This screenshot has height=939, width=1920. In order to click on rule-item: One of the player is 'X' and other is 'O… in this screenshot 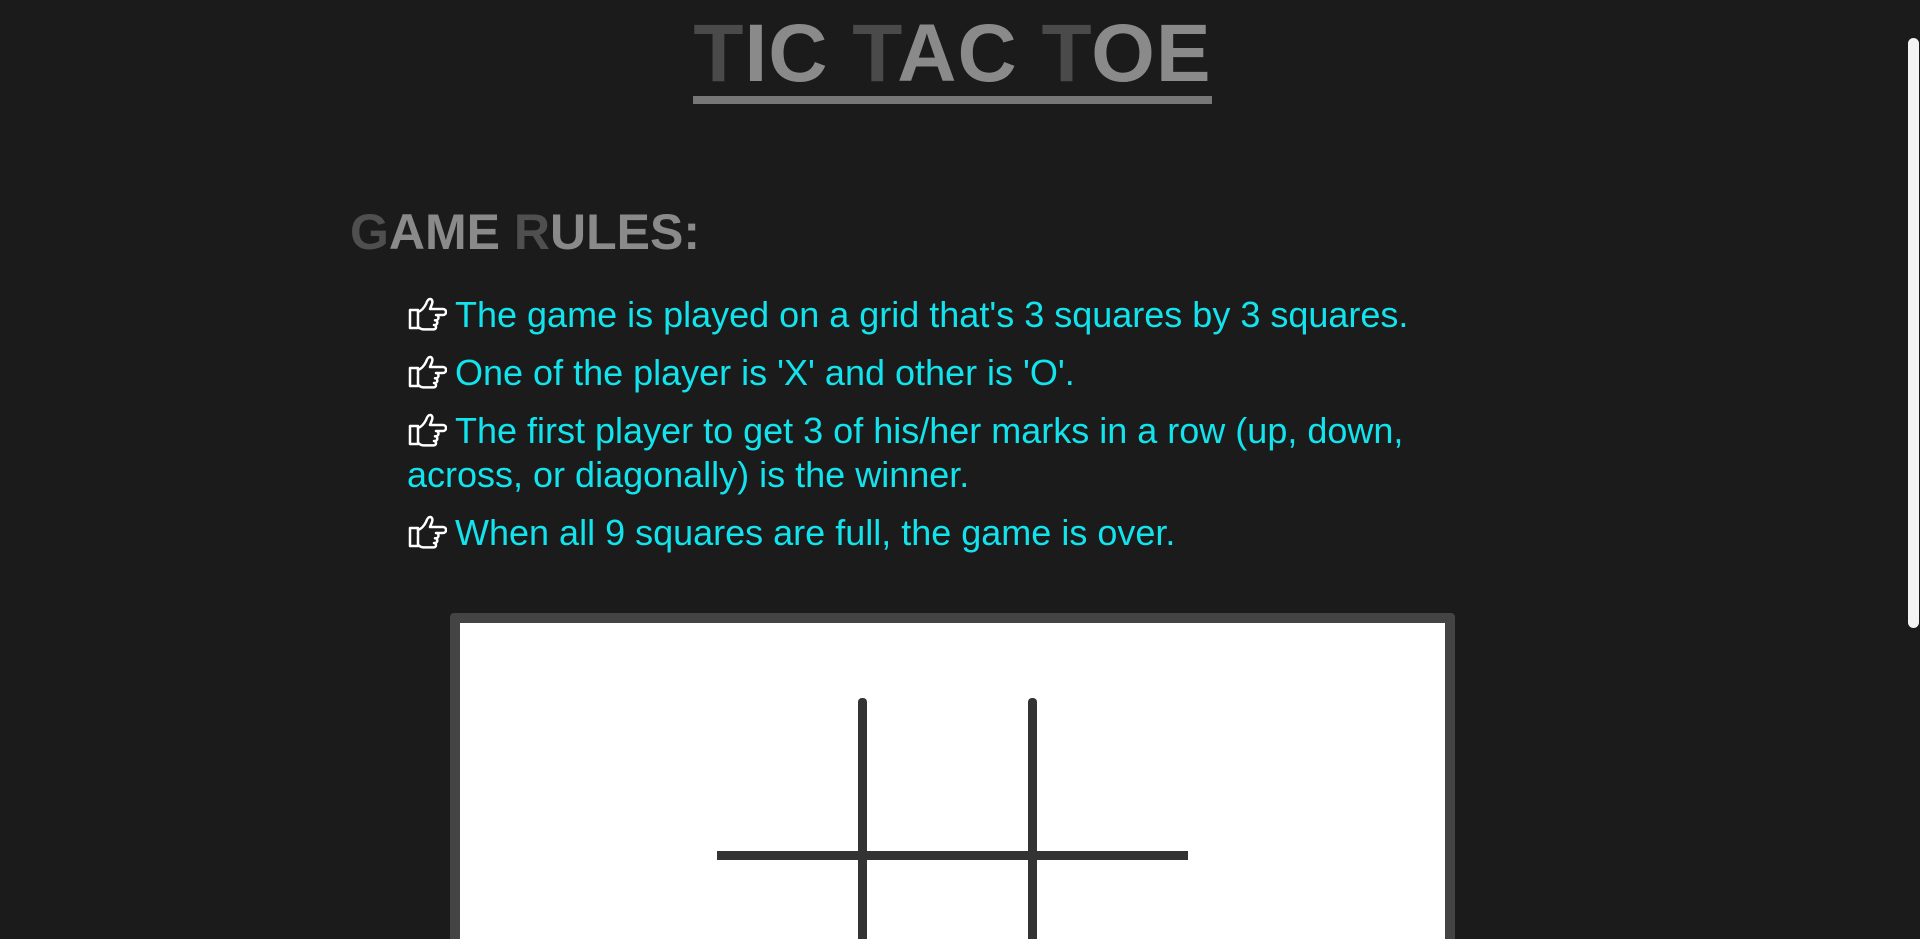, I will do `click(937, 373)`.